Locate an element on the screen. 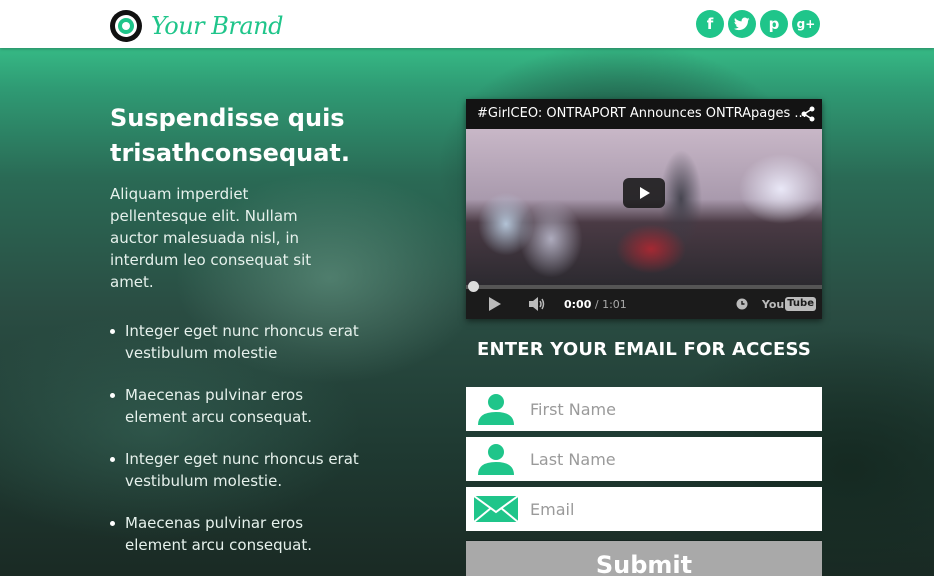 This screenshot has height=576, width=934. email-field is located at coordinates (644, 509).